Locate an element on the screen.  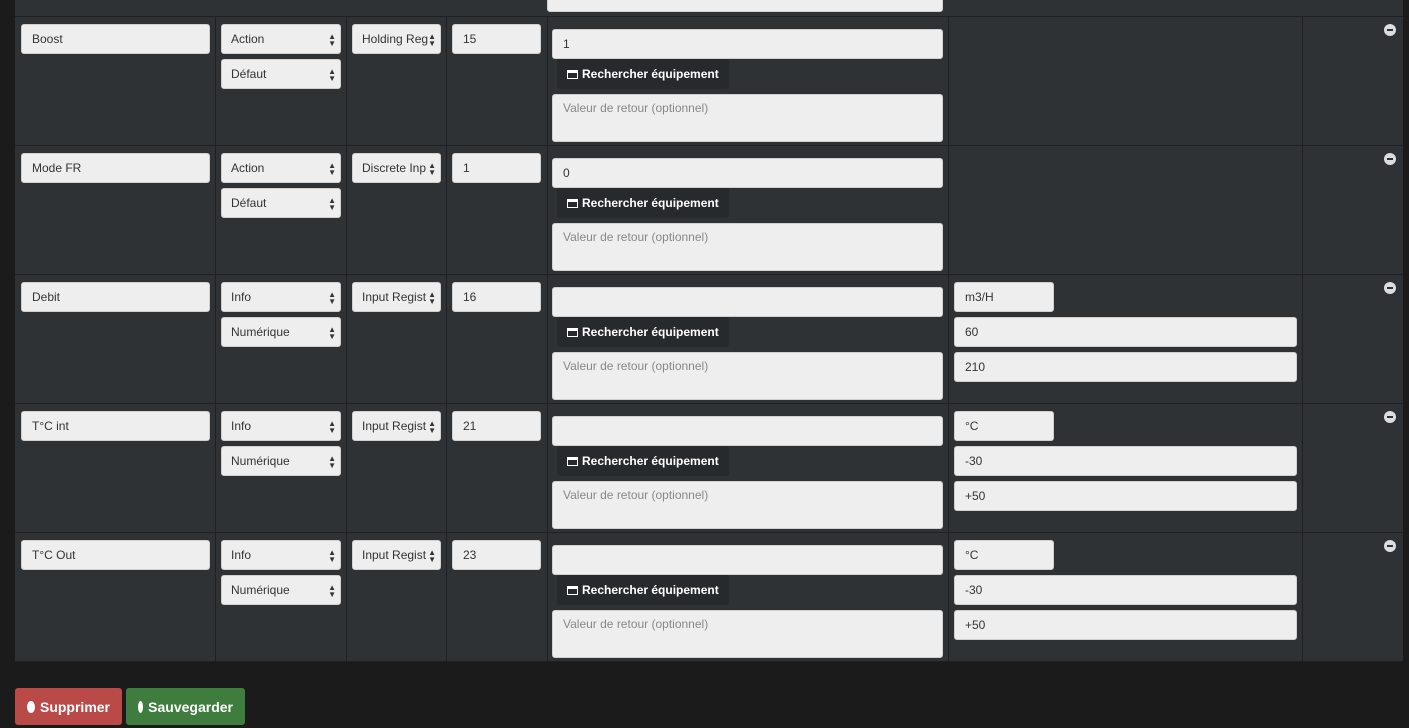
min-input: 60 is located at coordinates (1125, 332).